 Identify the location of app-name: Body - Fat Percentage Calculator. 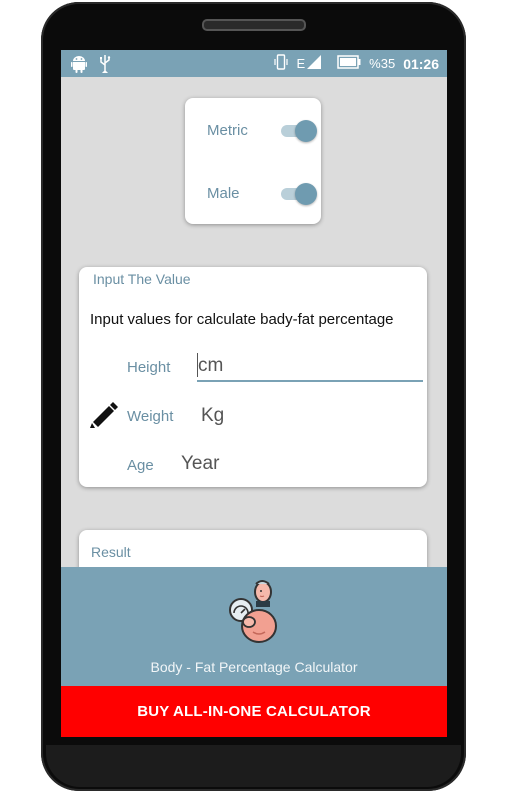
(254, 667).